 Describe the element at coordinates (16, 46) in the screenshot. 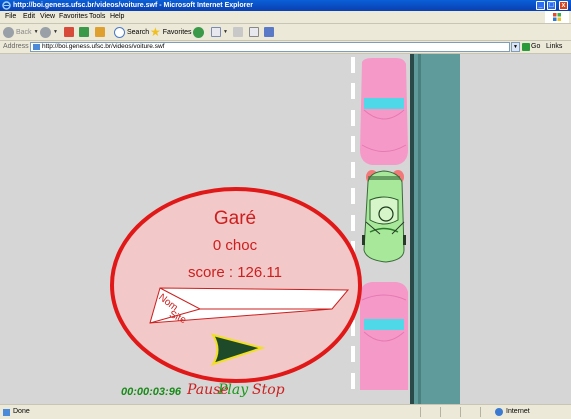

I see `address-label: Address` at that location.